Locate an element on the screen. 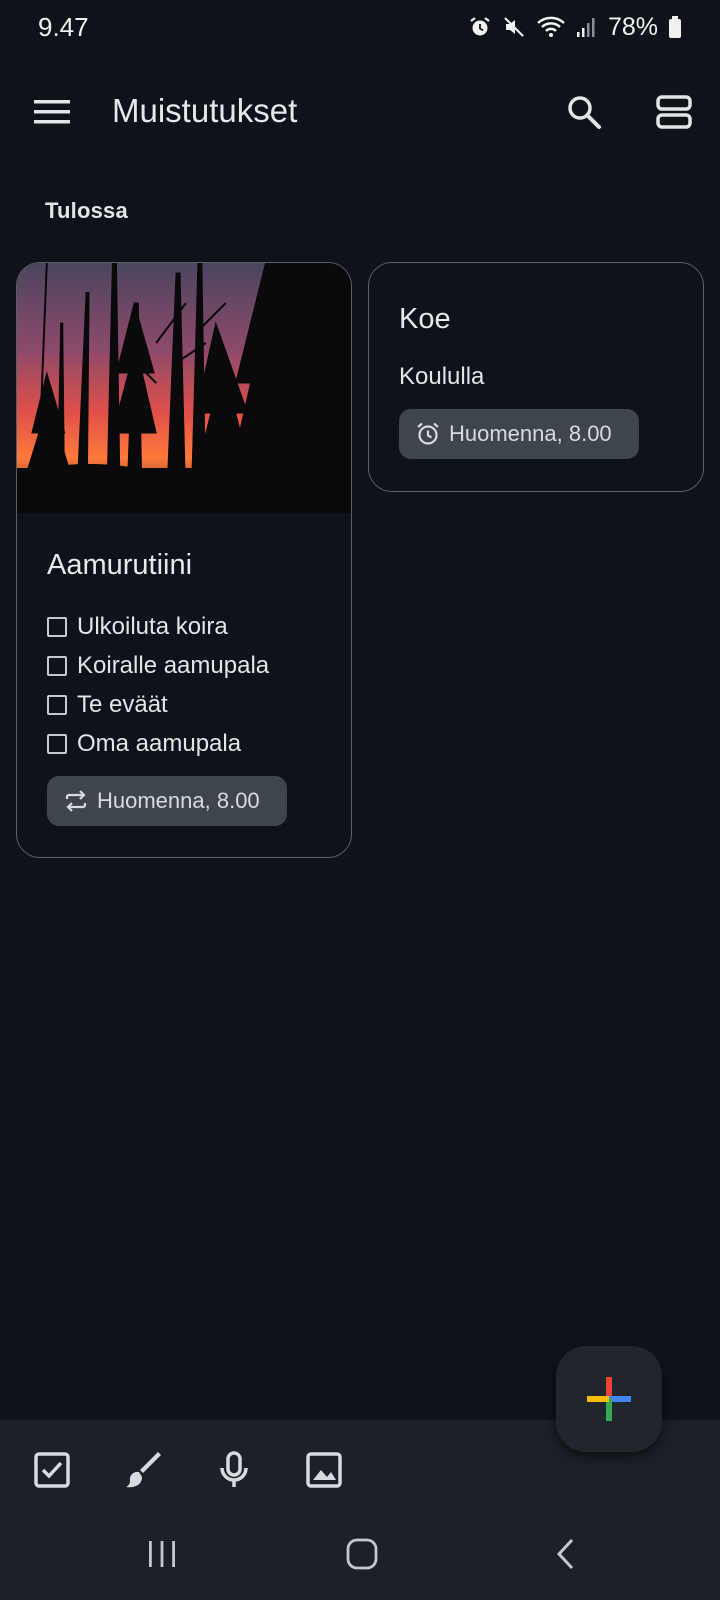 The image size is (720, 1600). note-title: Koe is located at coordinates (425, 319).